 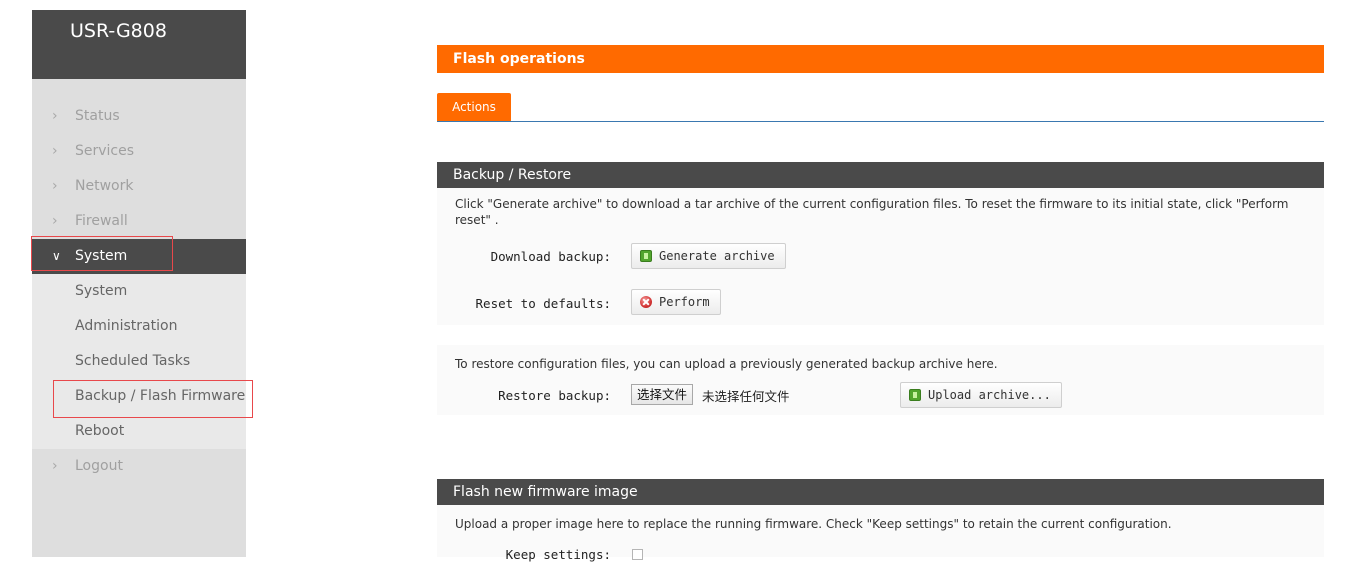 What do you see at coordinates (558, 554) in the screenshot?
I see `keep-settings-label: Keep settings:` at bounding box center [558, 554].